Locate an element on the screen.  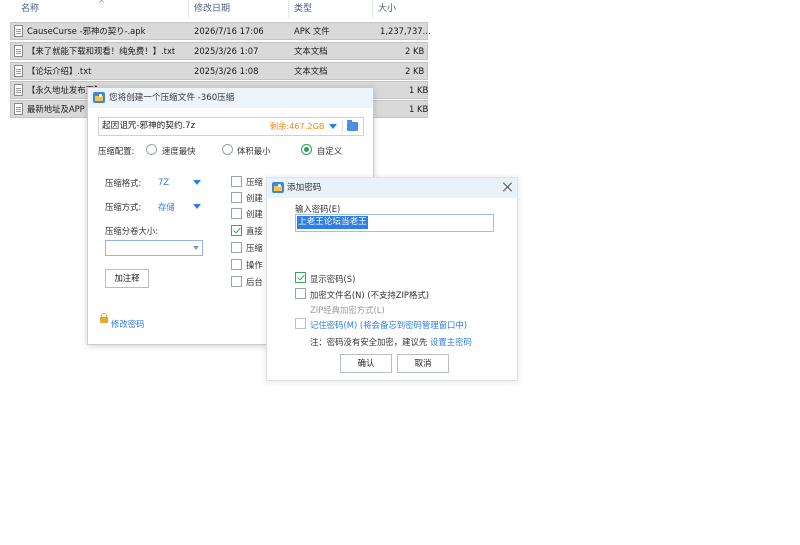
option-checkbox-checked is located at coordinates (236, 230).